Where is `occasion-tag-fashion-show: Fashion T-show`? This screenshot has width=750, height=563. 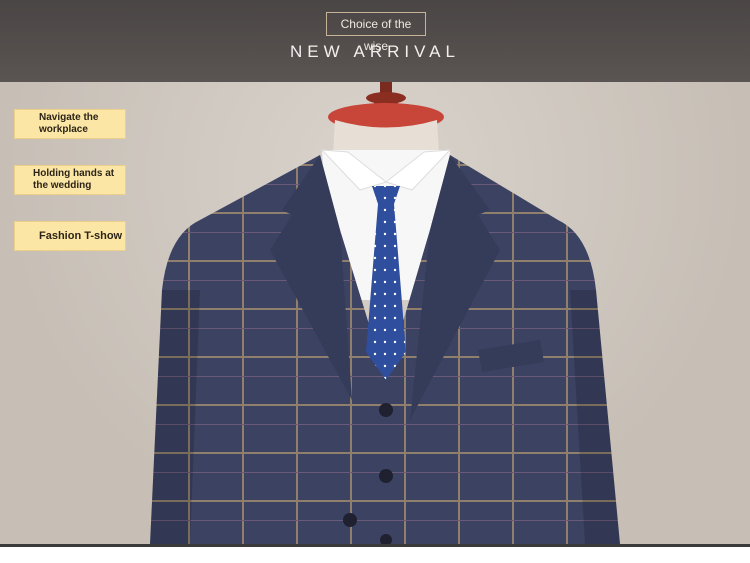
occasion-tag-fashion-show: Fashion T-show is located at coordinates (70, 236).